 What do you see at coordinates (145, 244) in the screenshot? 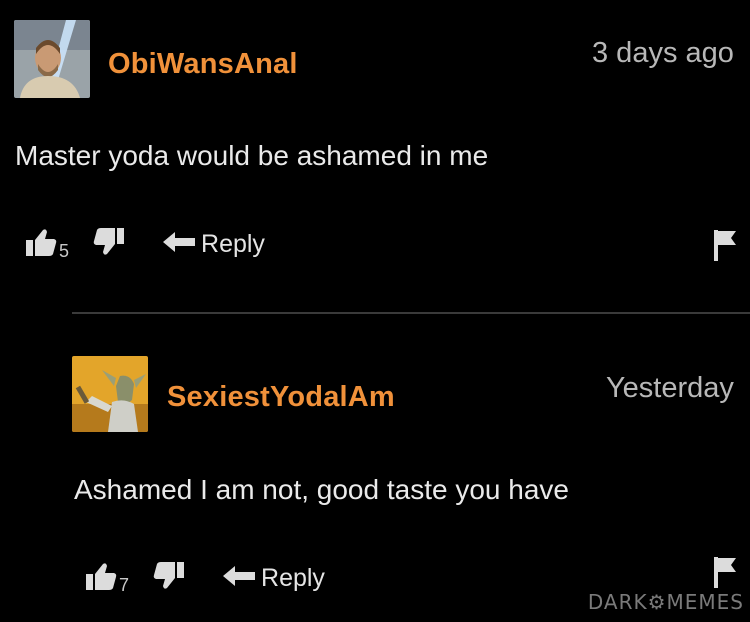
I see `comment-actions: 5 Reply` at bounding box center [145, 244].